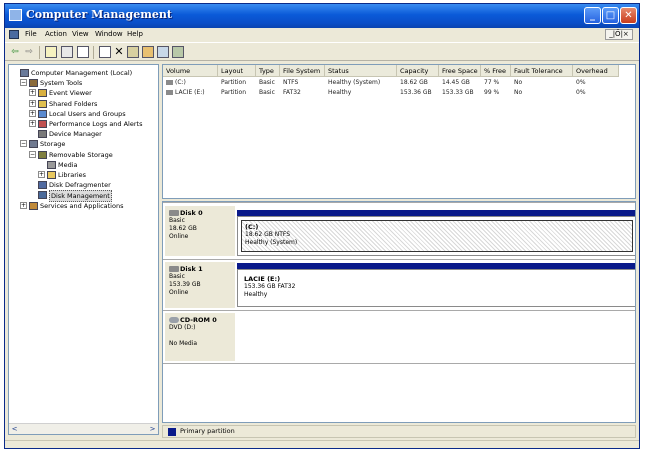 The width and height of the screenshot is (645, 453). I want to click on menu-help: Help, so click(135, 34).